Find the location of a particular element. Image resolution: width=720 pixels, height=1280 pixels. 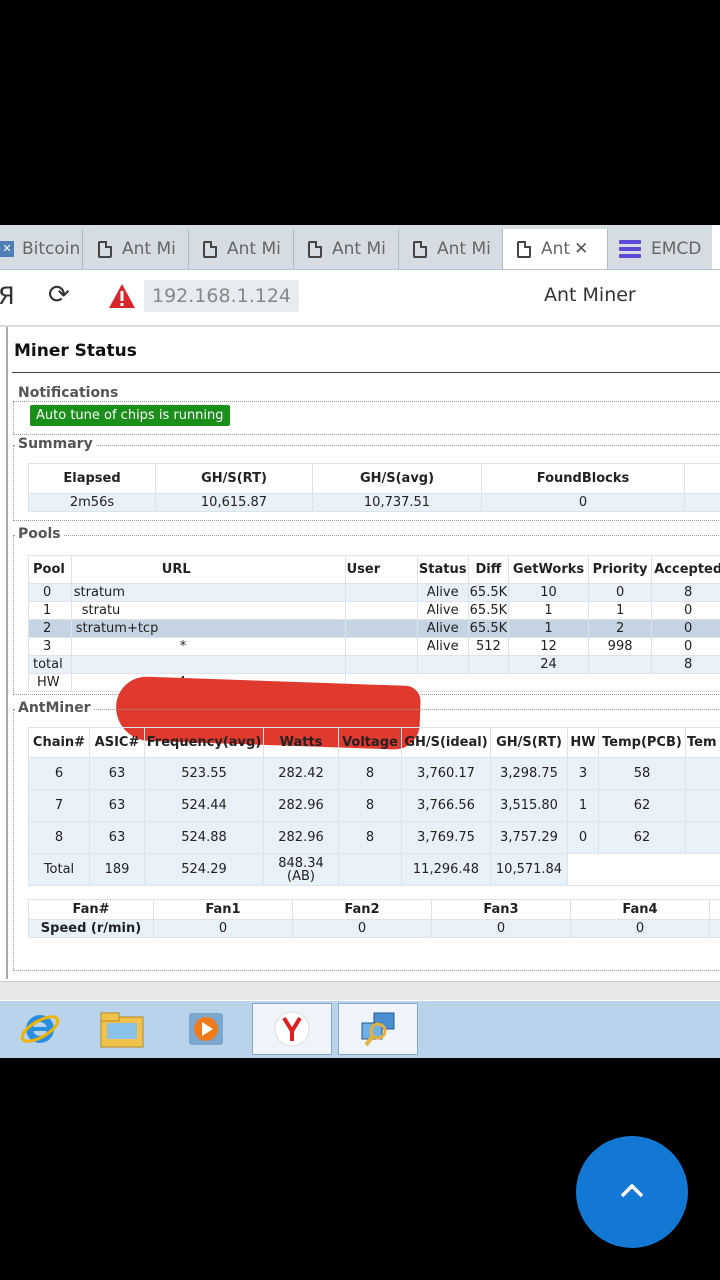

antminer-header: Chain# is located at coordinates (59, 742).